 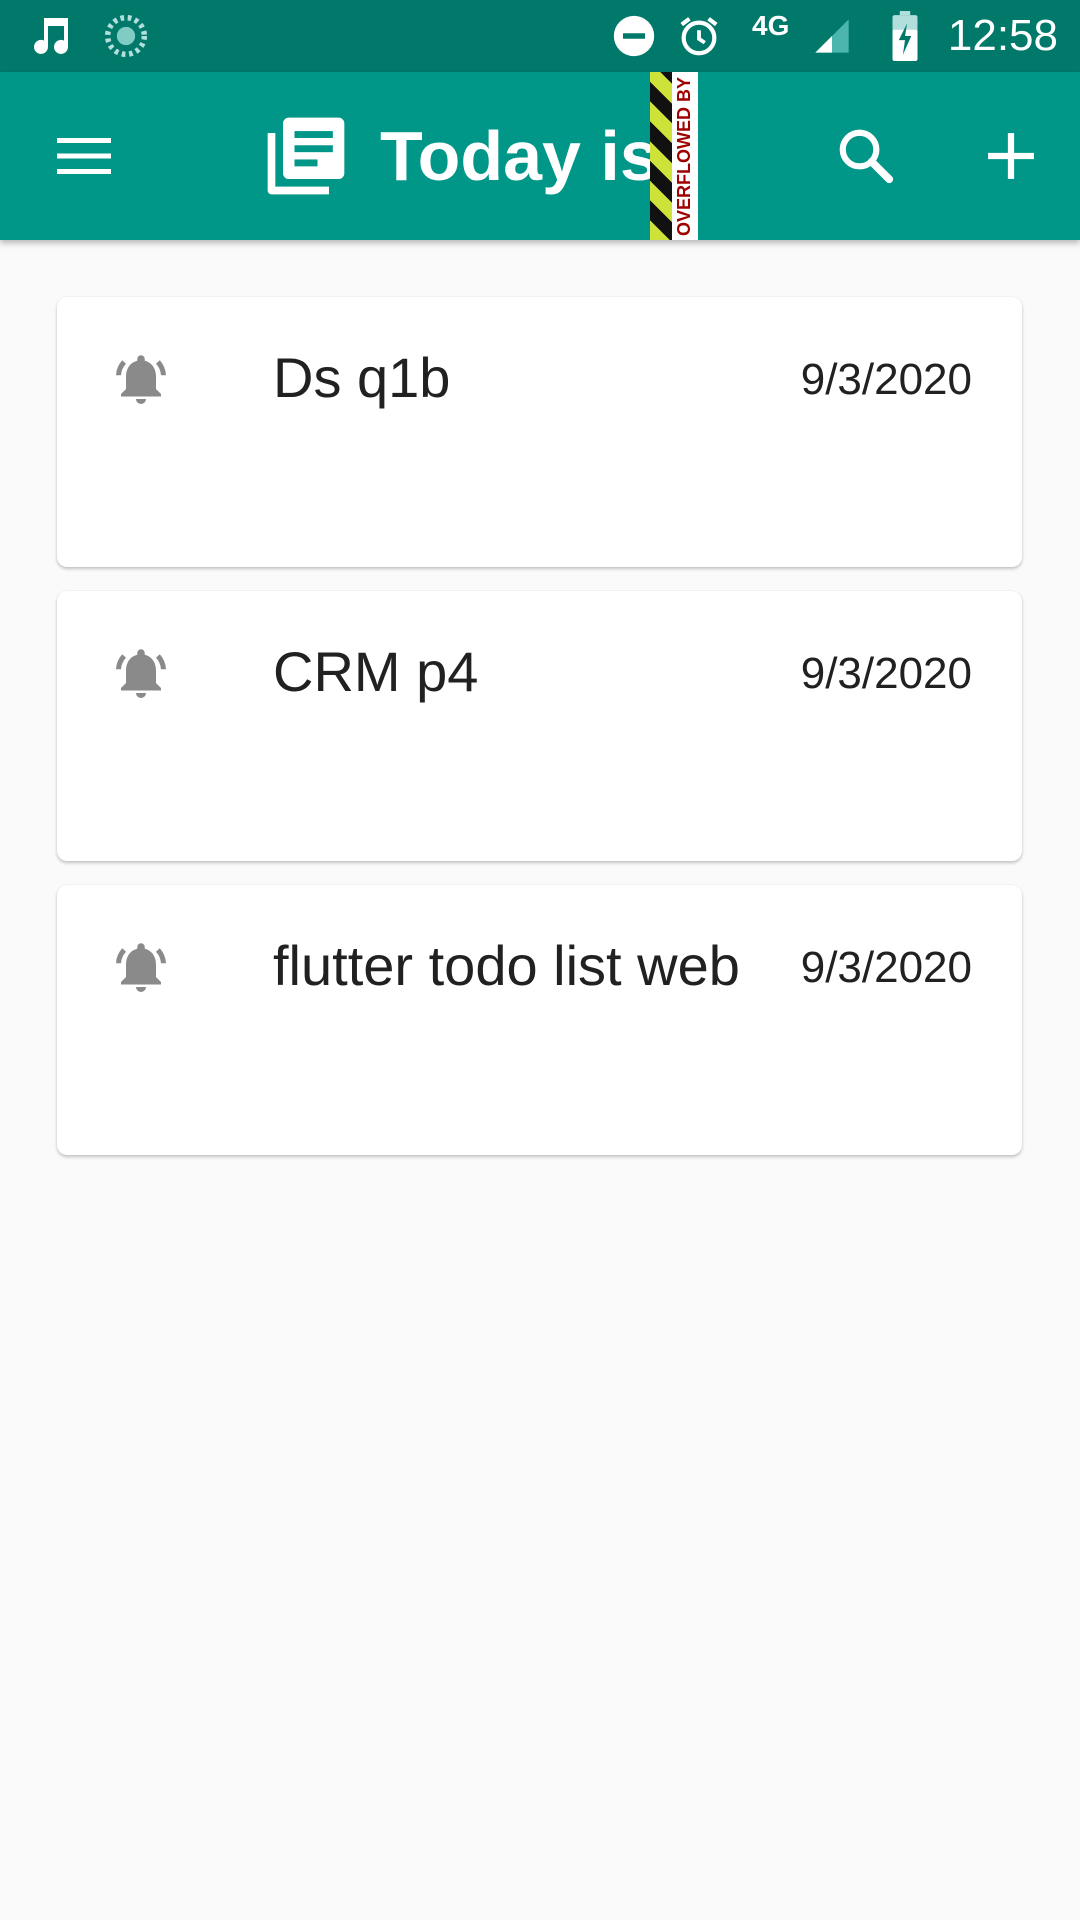 I want to click on task-card: flutter todo list web 9/3/2020, so click(x=539, y=1020).